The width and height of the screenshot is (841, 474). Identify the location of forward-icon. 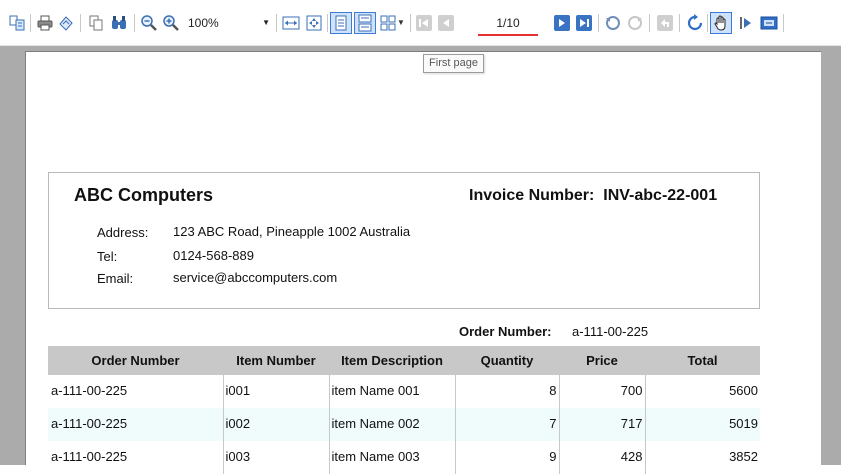
(635, 23).